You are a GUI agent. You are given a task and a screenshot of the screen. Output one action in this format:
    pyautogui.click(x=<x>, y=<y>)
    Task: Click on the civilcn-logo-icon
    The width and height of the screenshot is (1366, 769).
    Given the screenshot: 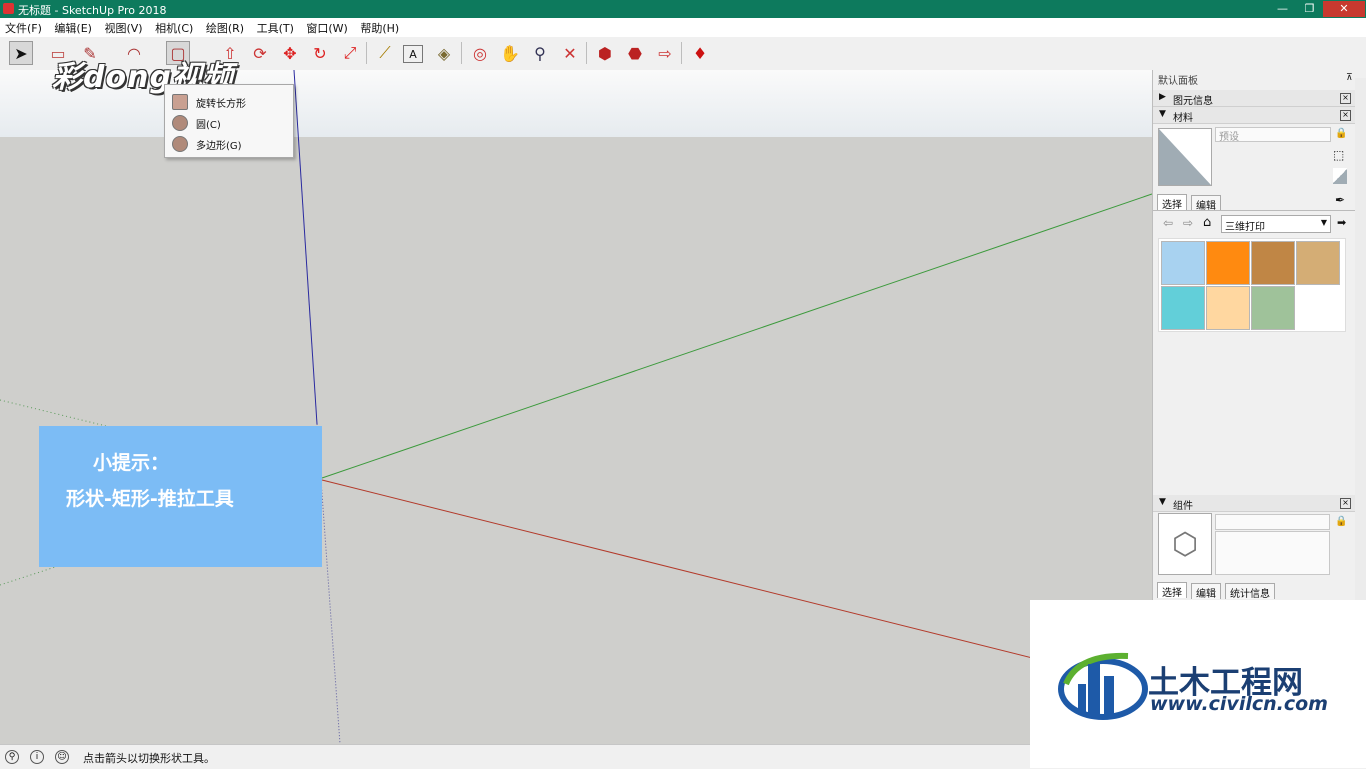 What is the action you would take?
    pyautogui.click(x=1103, y=686)
    